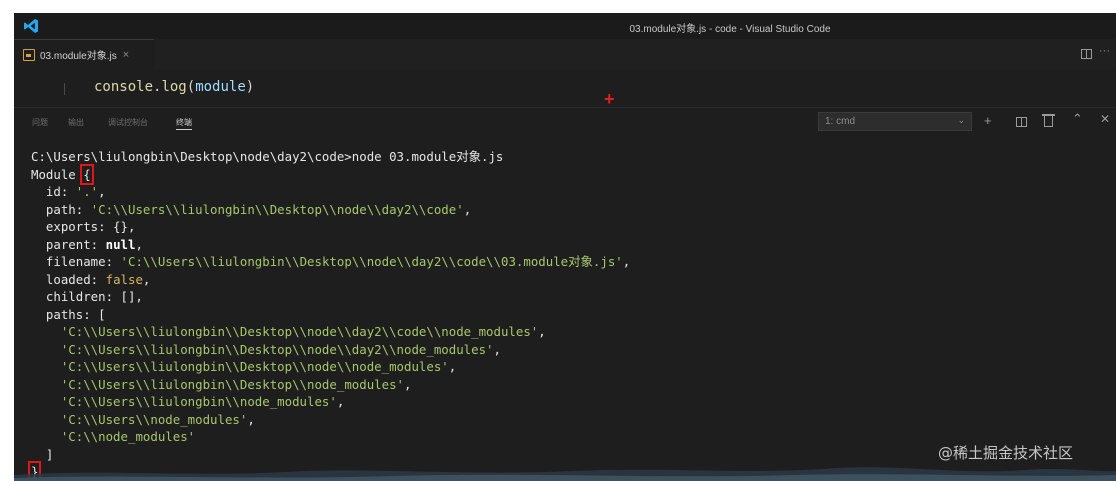  What do you see at coordinates (191, 87) in the screenshot?
I see `code-open-paren: (` at bounding box center [191, 87].